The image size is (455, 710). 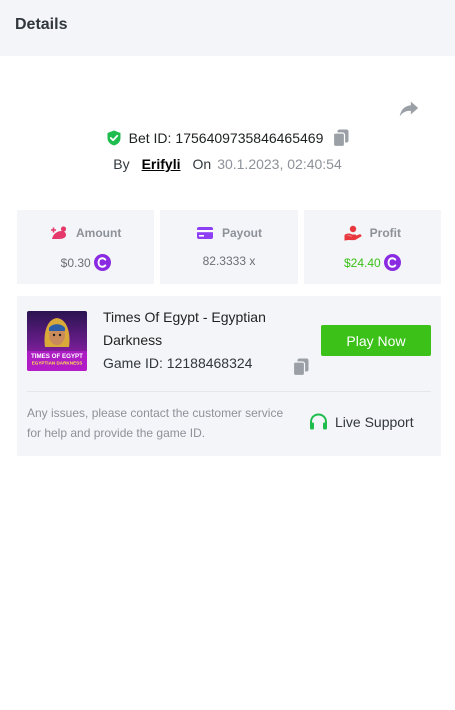 I want to click on payout-header: Payout, so click(x=229, y=233).